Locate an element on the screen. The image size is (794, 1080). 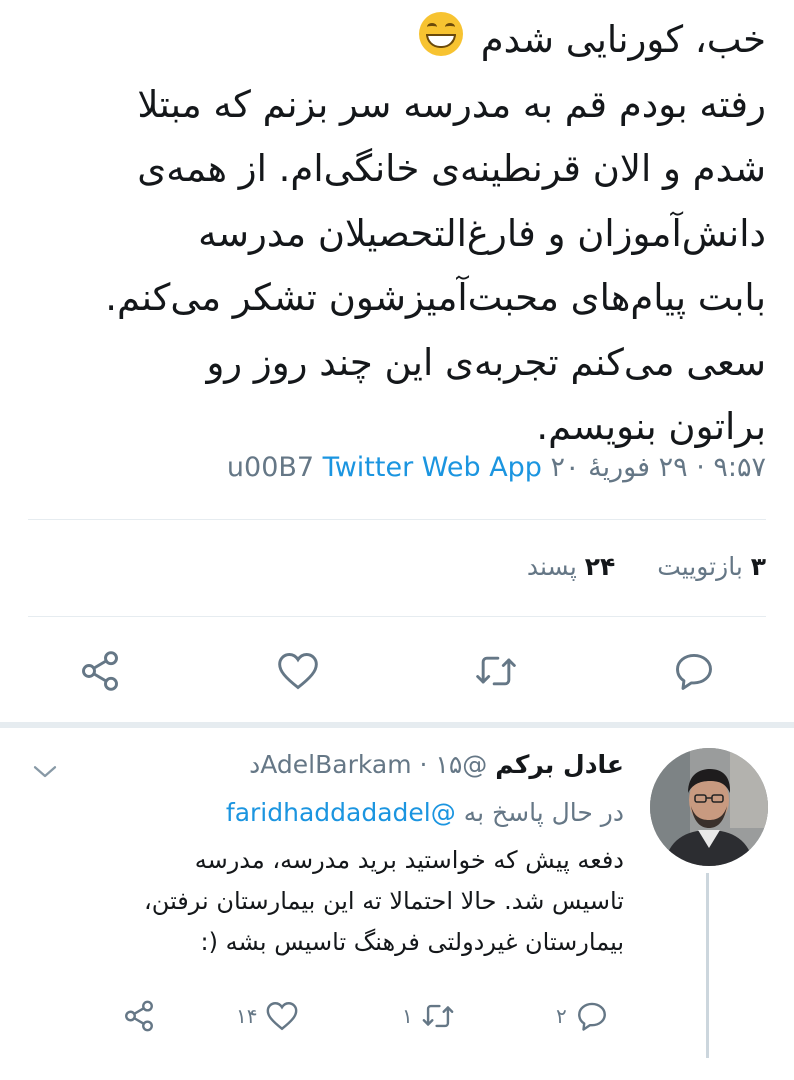
reply-retweet-count: ۱ is located at coordinates (407, 1016).